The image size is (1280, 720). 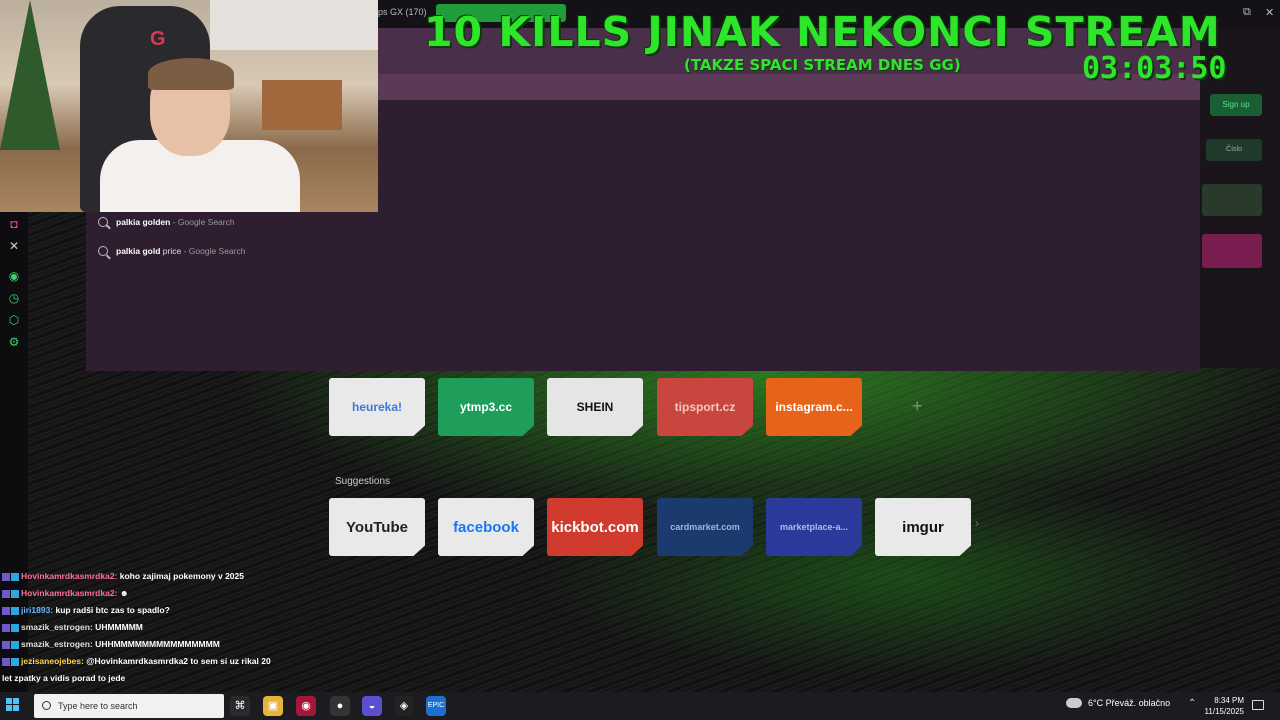 I want to click on chat-message: let zpatky a vidis porad to jede, so click(x=147, y=678).